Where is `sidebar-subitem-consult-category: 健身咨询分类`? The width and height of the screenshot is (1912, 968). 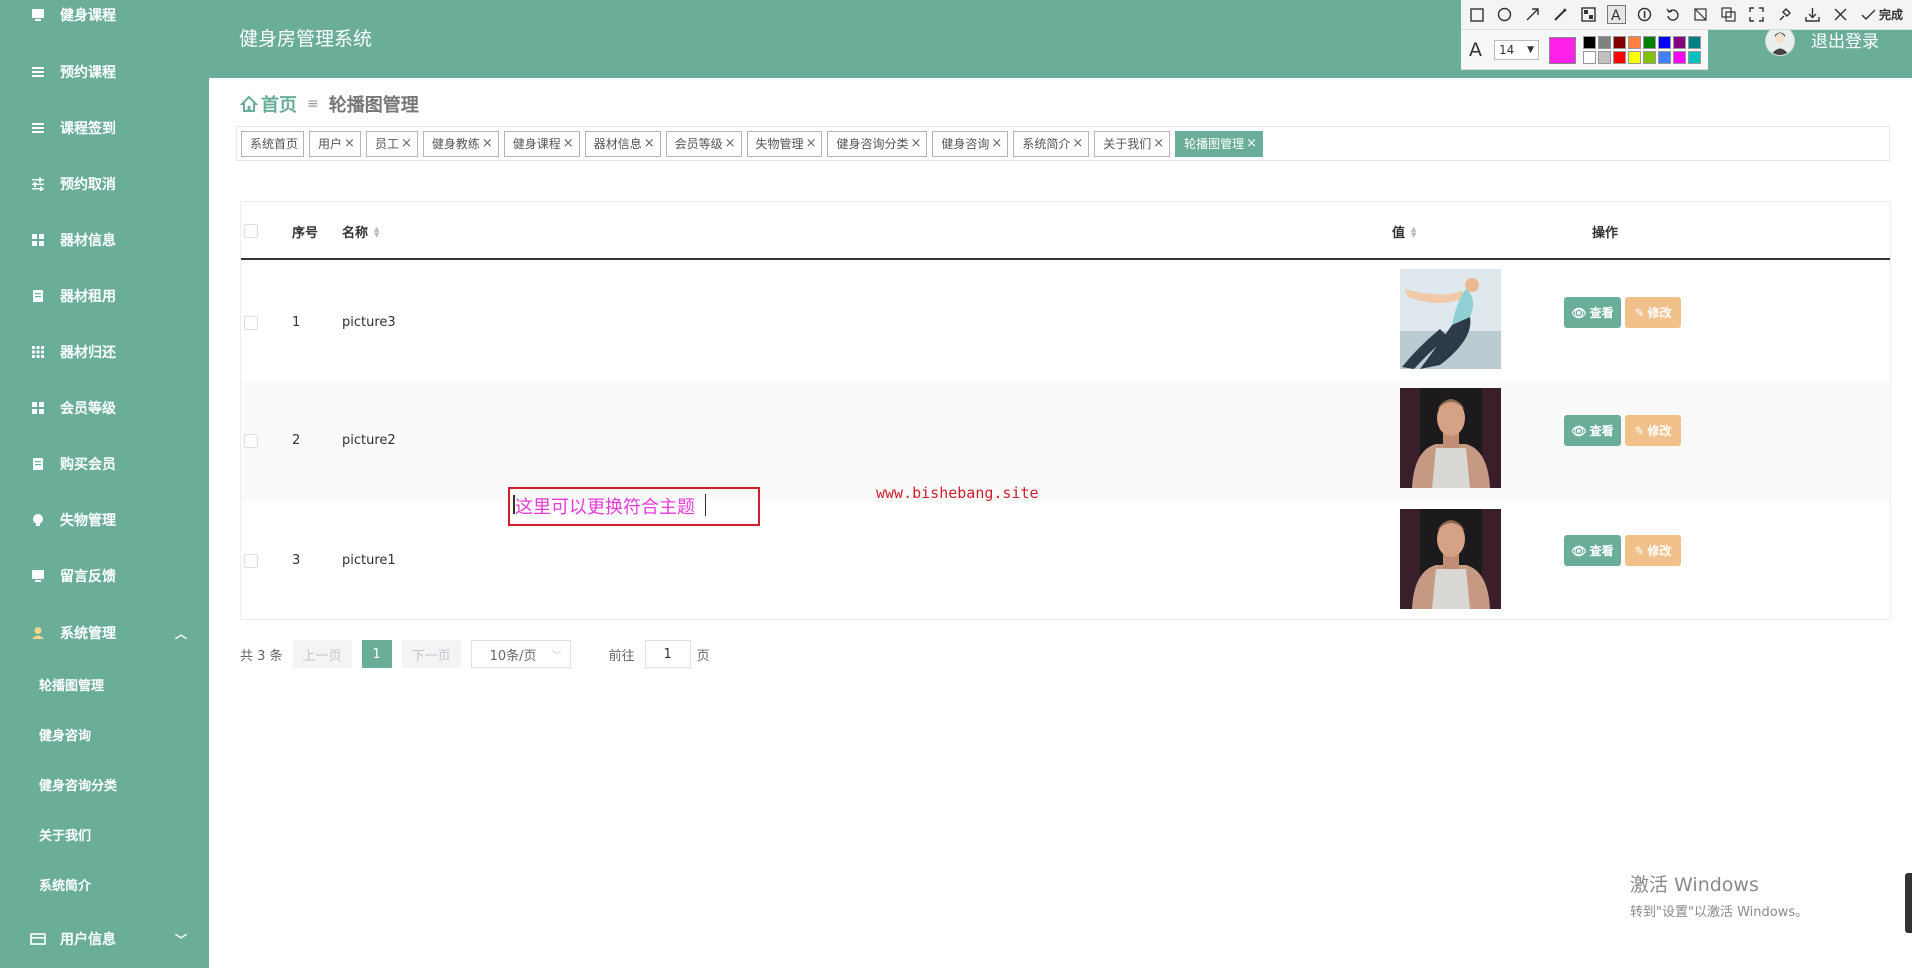 sidebar-subitem-consult-category: 健身咨询分类 is located at coordinates (104, 784).